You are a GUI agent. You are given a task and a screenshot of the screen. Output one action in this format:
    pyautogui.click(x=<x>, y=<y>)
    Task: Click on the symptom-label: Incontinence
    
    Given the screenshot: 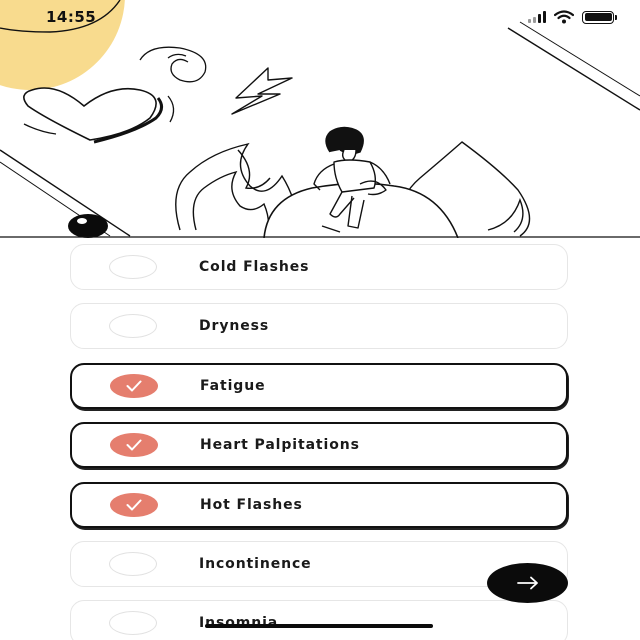 What is the action you would take?
    pyautogui.click(x=255, y=563)
    